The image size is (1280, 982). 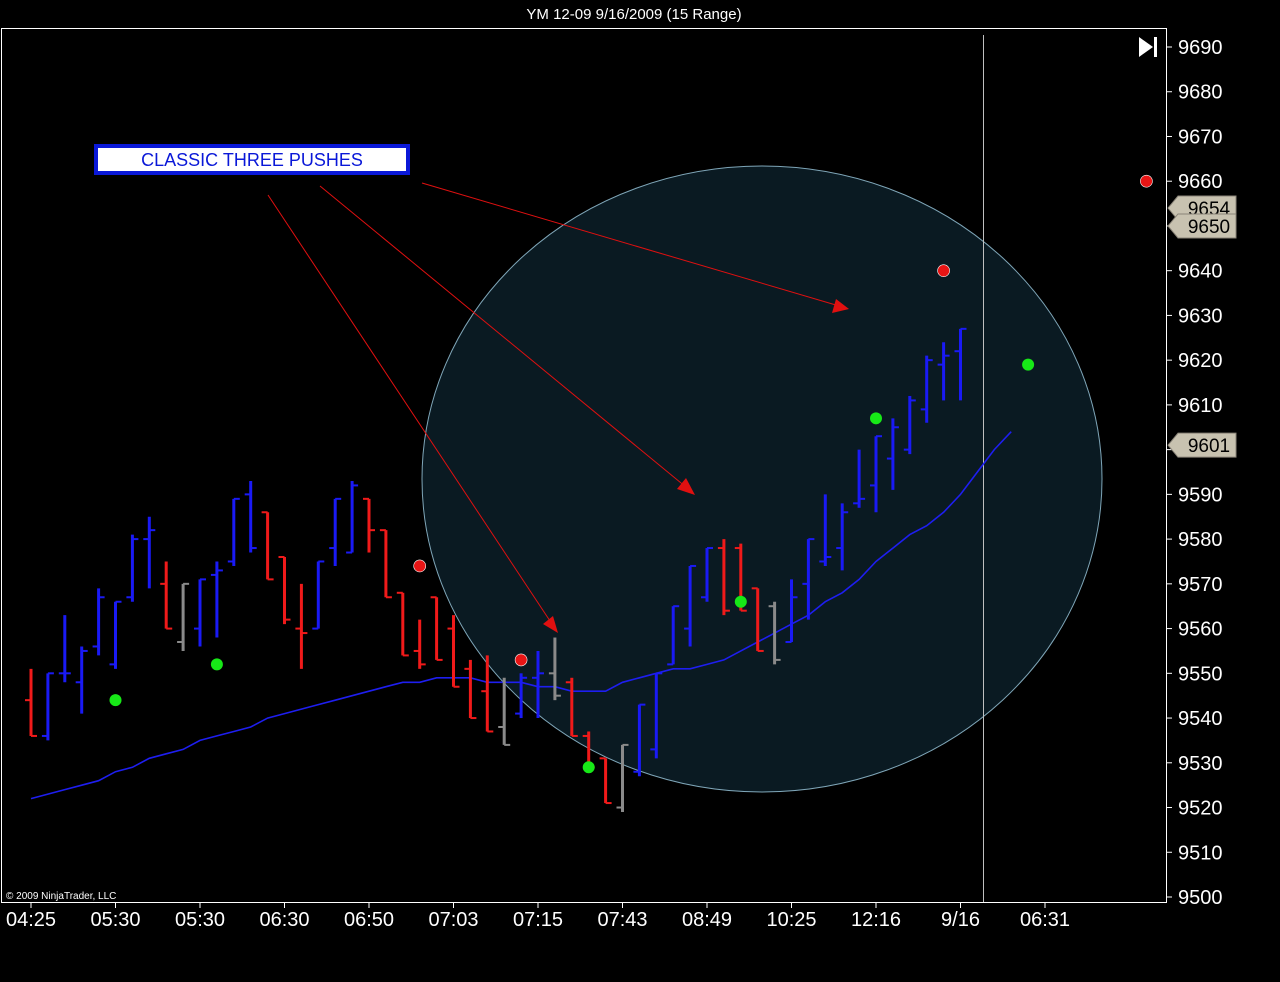 I want to click on end-bar-icon, so click(x=1155, y=47).